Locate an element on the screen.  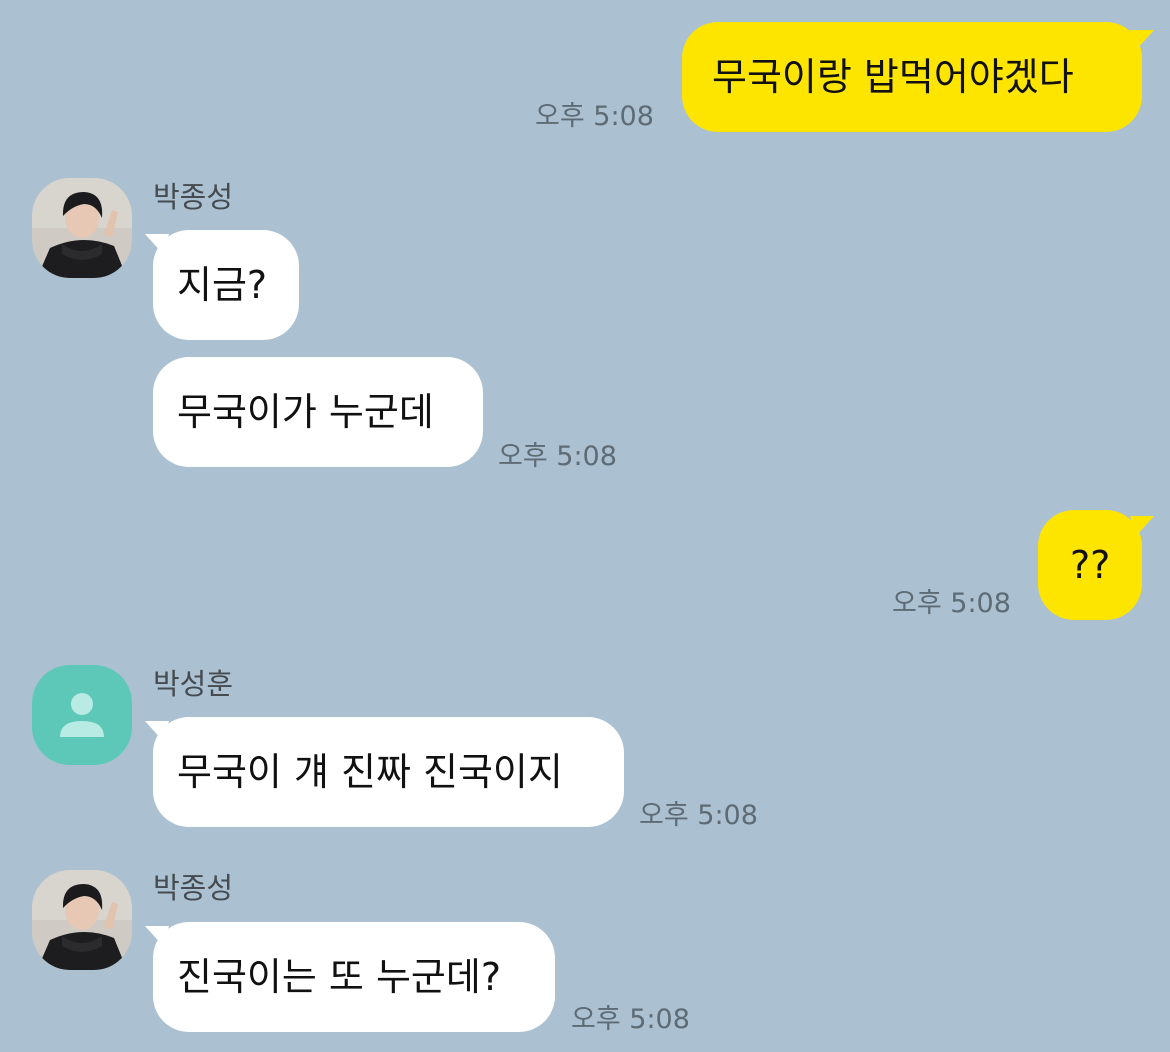
message-text: 무국이가 누군데 is located at coordinates (305, 412).